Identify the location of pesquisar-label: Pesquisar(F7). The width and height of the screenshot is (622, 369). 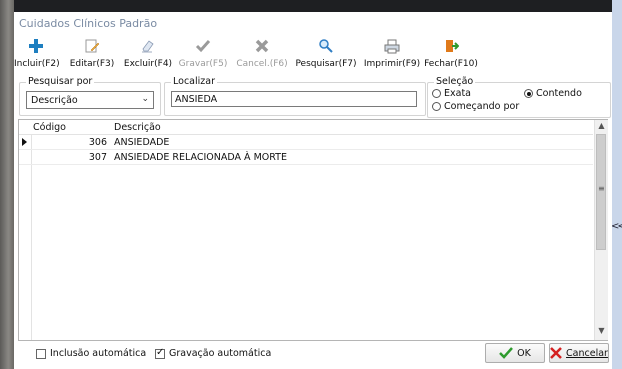
(326, 64).